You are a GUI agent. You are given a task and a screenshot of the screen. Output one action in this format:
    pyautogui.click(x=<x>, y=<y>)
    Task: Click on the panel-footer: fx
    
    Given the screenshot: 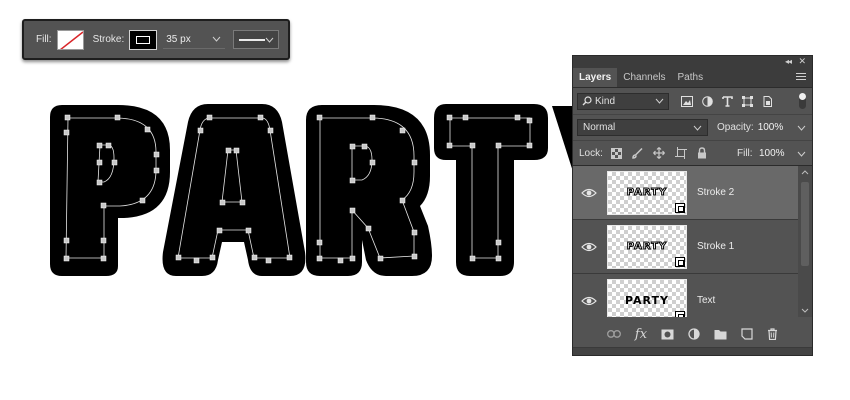 What is the action you would take?
    pyautogui.click(x=692, y=334)
    